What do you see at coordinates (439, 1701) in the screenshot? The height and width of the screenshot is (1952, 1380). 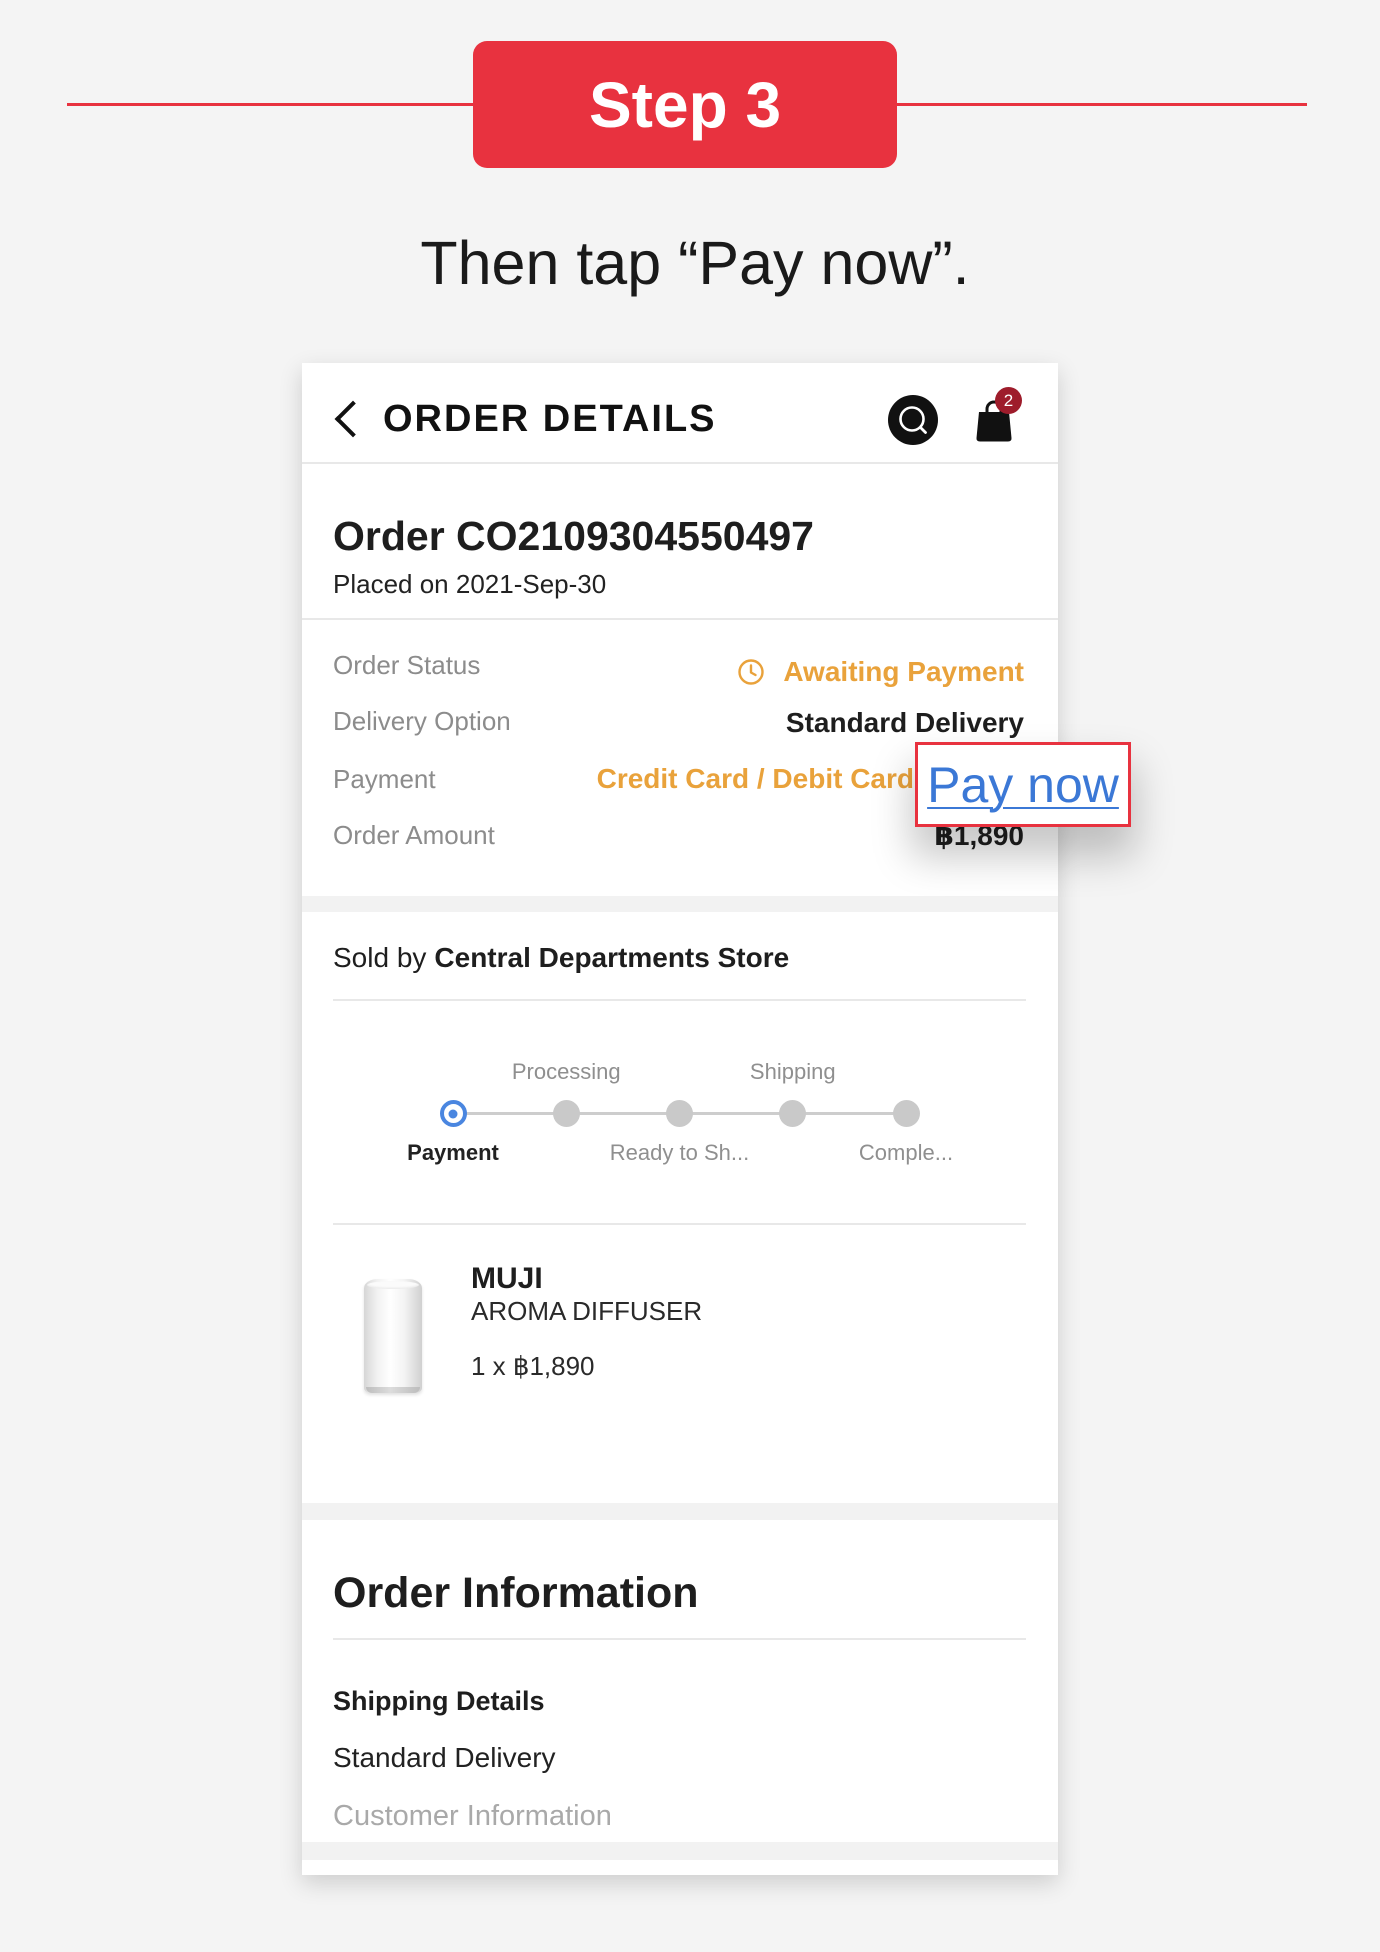 I see `shipping-details-heading: Shipping Details` at bounding box center [439, 1701].